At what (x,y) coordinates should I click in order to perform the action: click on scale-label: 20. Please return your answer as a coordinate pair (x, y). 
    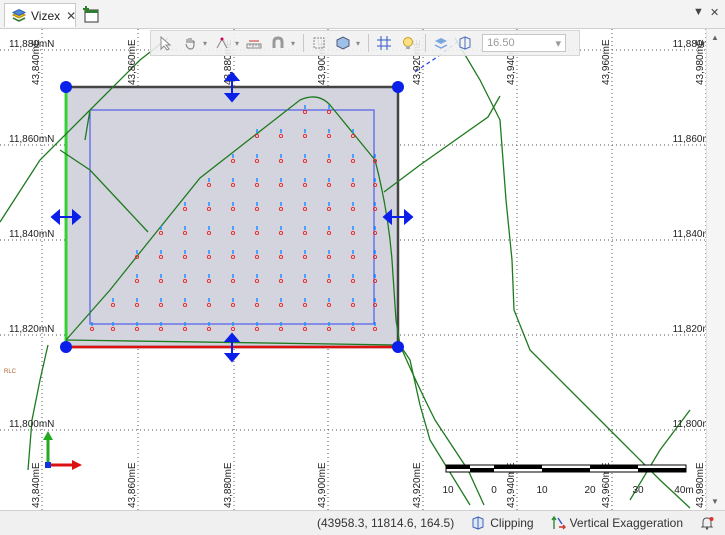
    Looking at the image, I should click on (590, 490).